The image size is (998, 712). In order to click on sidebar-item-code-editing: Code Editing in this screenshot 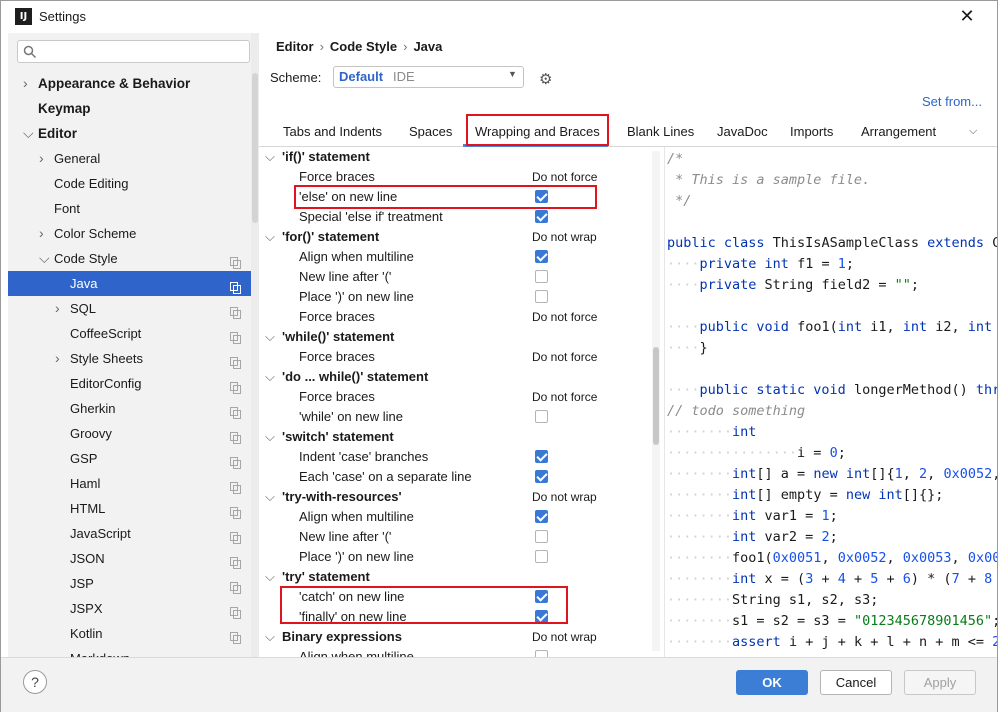, I will do `click(133, 183)`.